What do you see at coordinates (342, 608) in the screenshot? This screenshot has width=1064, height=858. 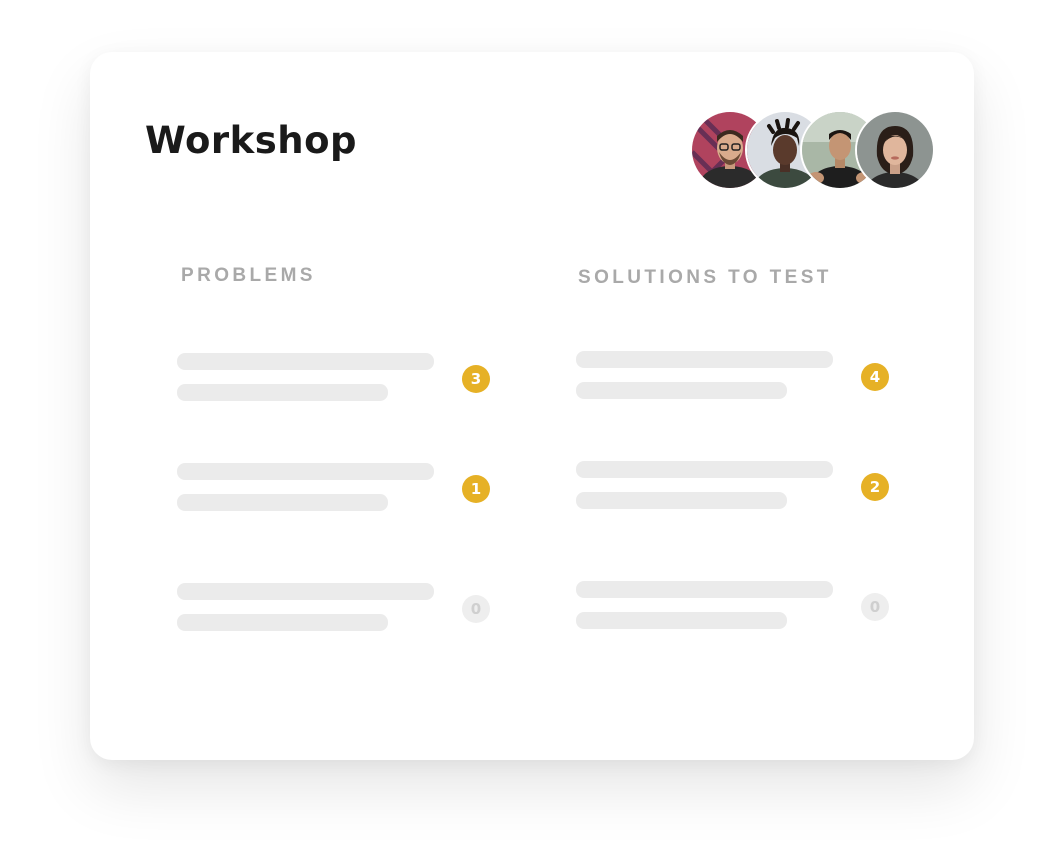 I see `problem-item: 0` at bounding box center [342, 608].